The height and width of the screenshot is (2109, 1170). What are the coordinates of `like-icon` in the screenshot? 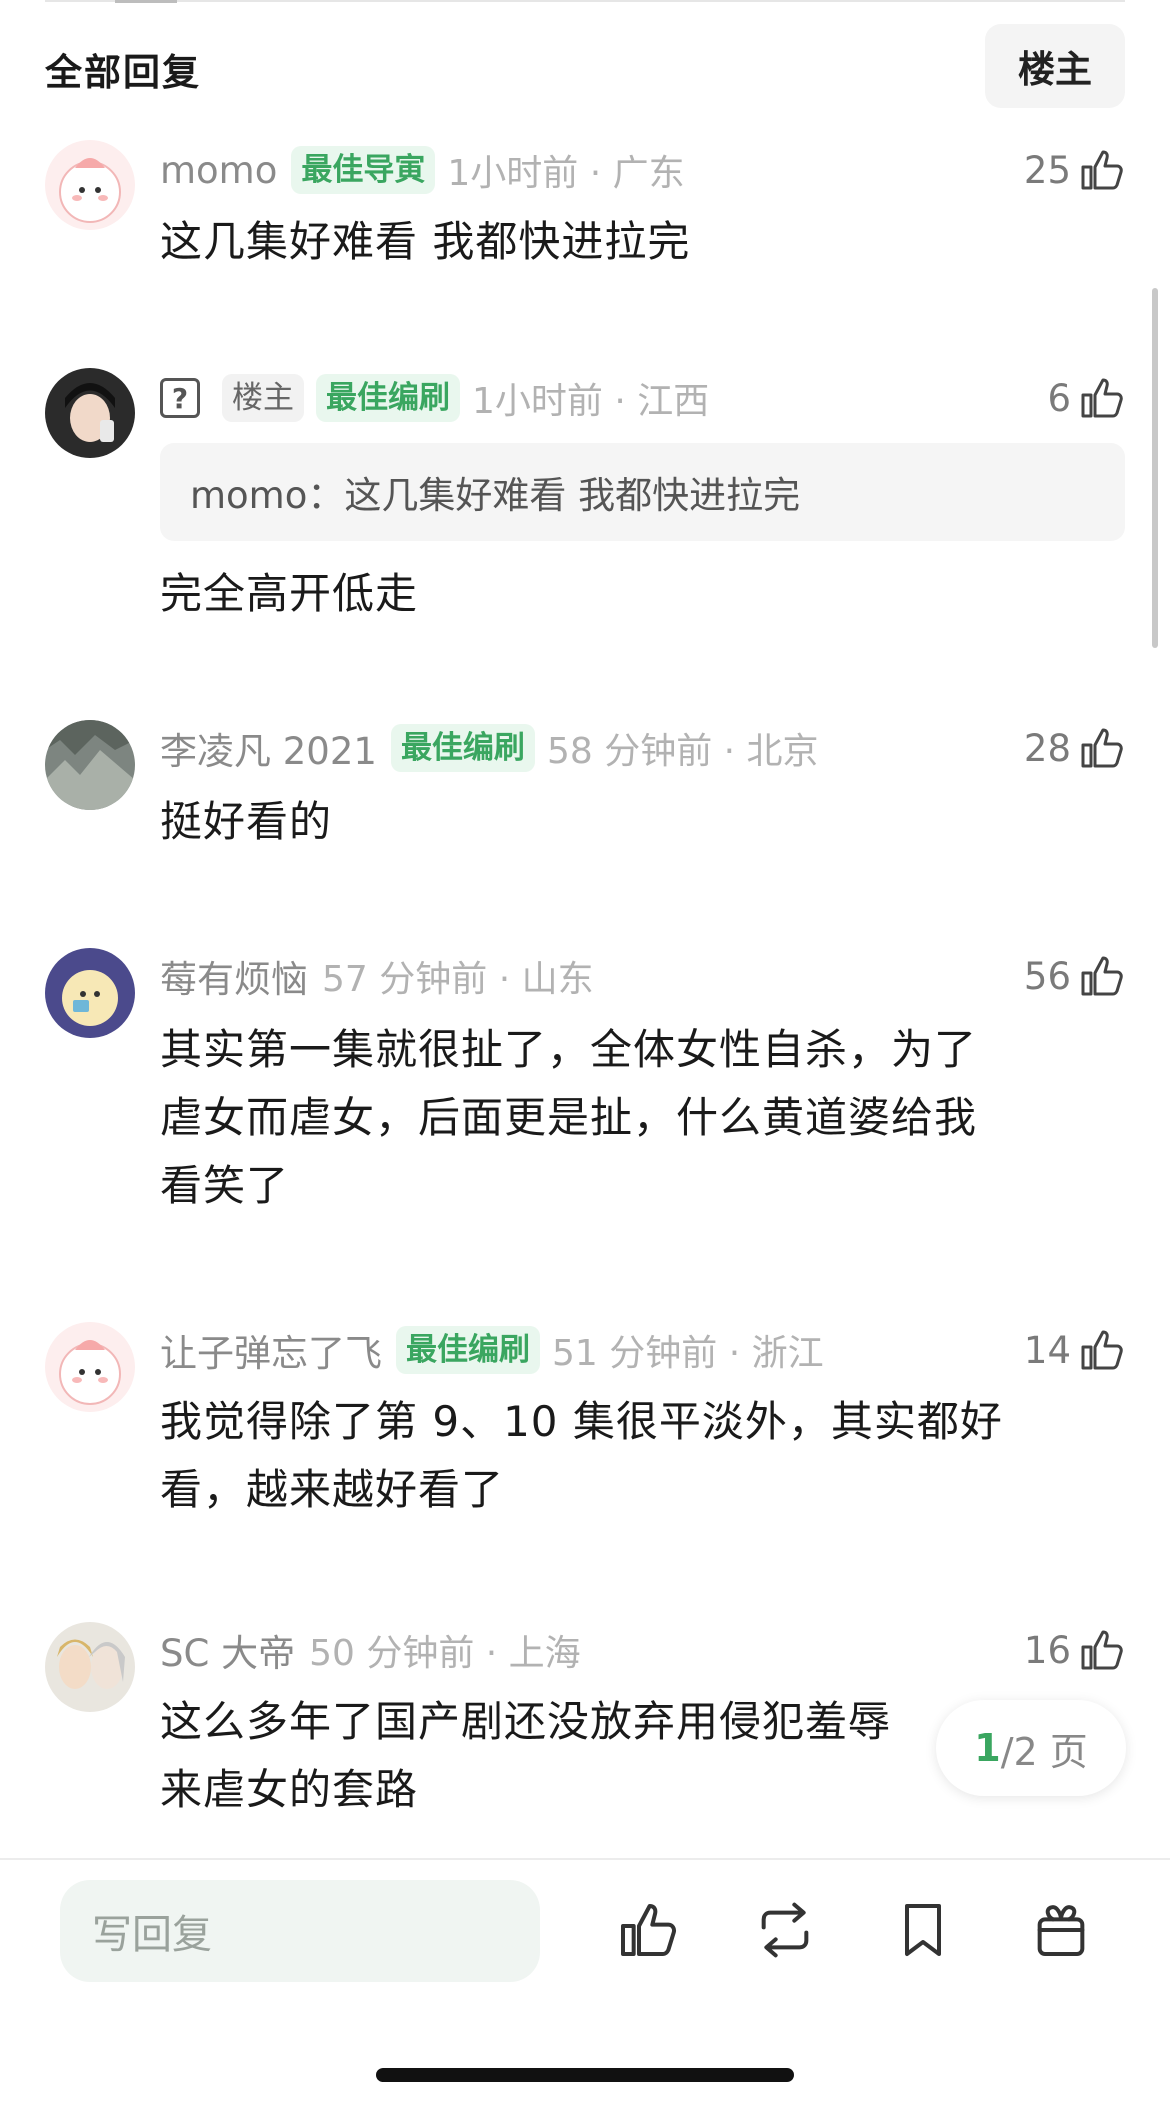 It's located at (647, 1930).